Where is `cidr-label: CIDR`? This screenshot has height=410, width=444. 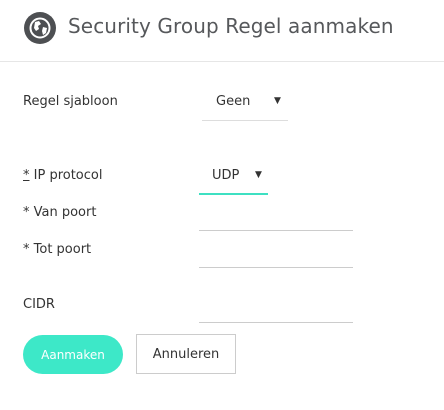 cidr-label: CIDR is located at coordinates (39, 304).